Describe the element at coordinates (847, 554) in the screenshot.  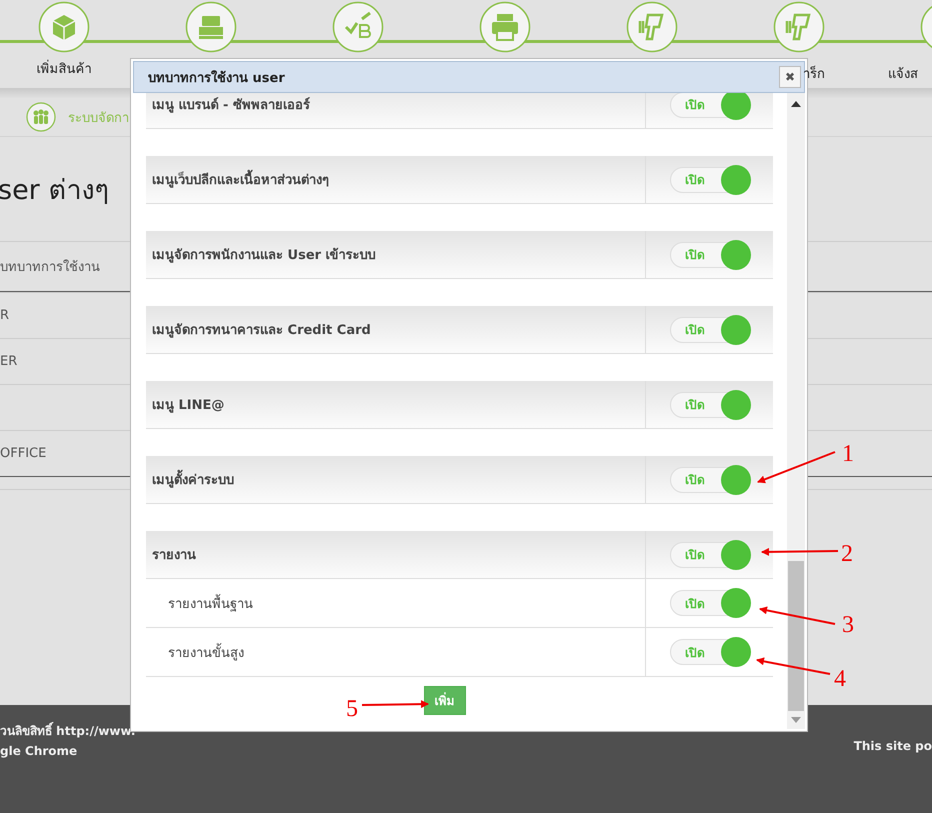
I see `annotation-number: 2` at that location.